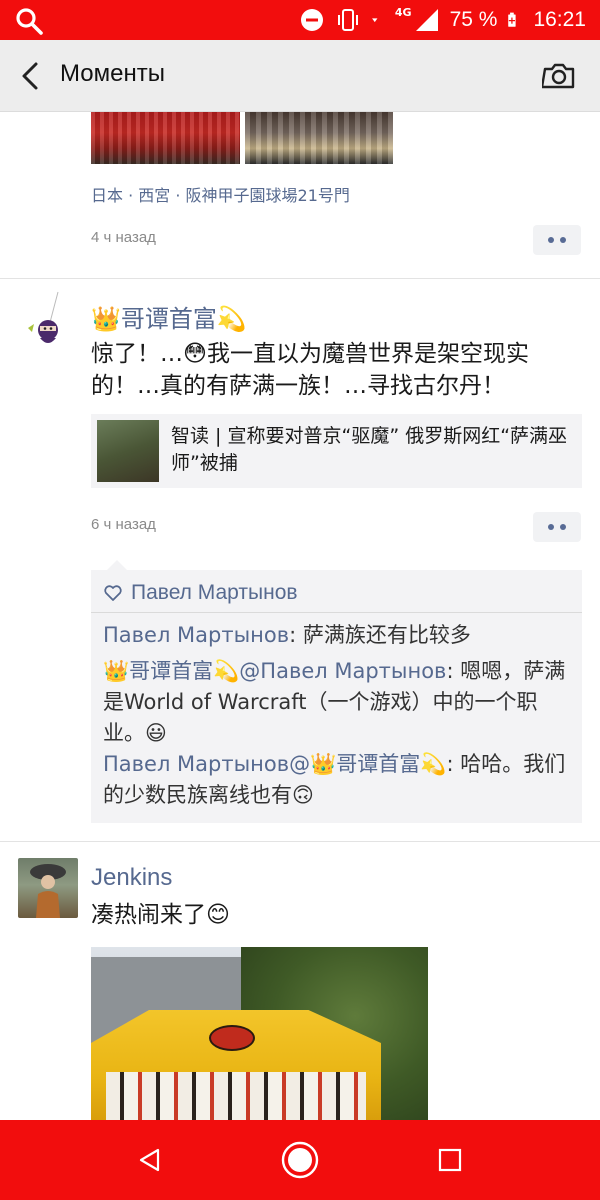 This screenshot has height=1200, width=600. I want to click on comment: Павел Мартынов: 萨满族还有比较多, so click(338, 635).